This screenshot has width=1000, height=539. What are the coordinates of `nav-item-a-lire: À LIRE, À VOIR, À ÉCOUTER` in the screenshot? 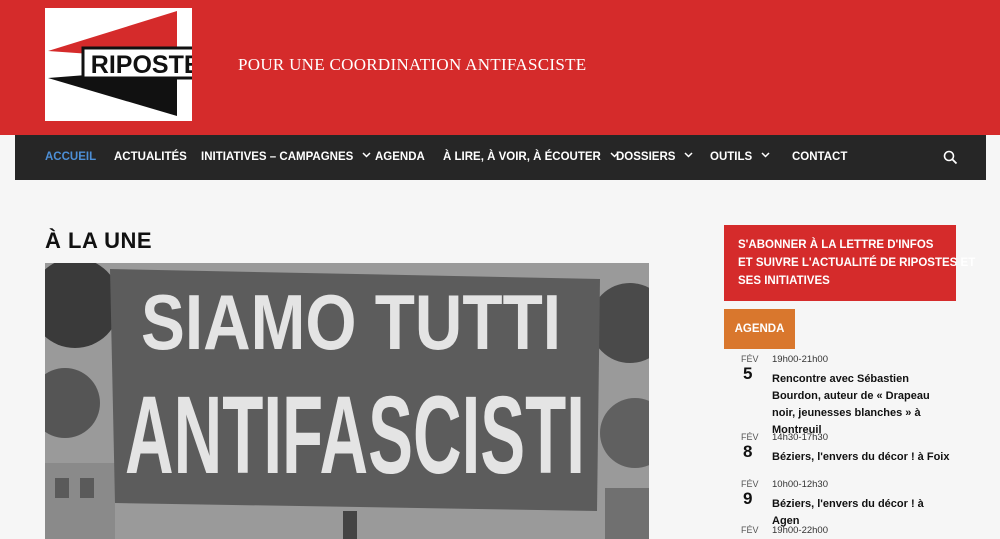 It's located at (531, 157).